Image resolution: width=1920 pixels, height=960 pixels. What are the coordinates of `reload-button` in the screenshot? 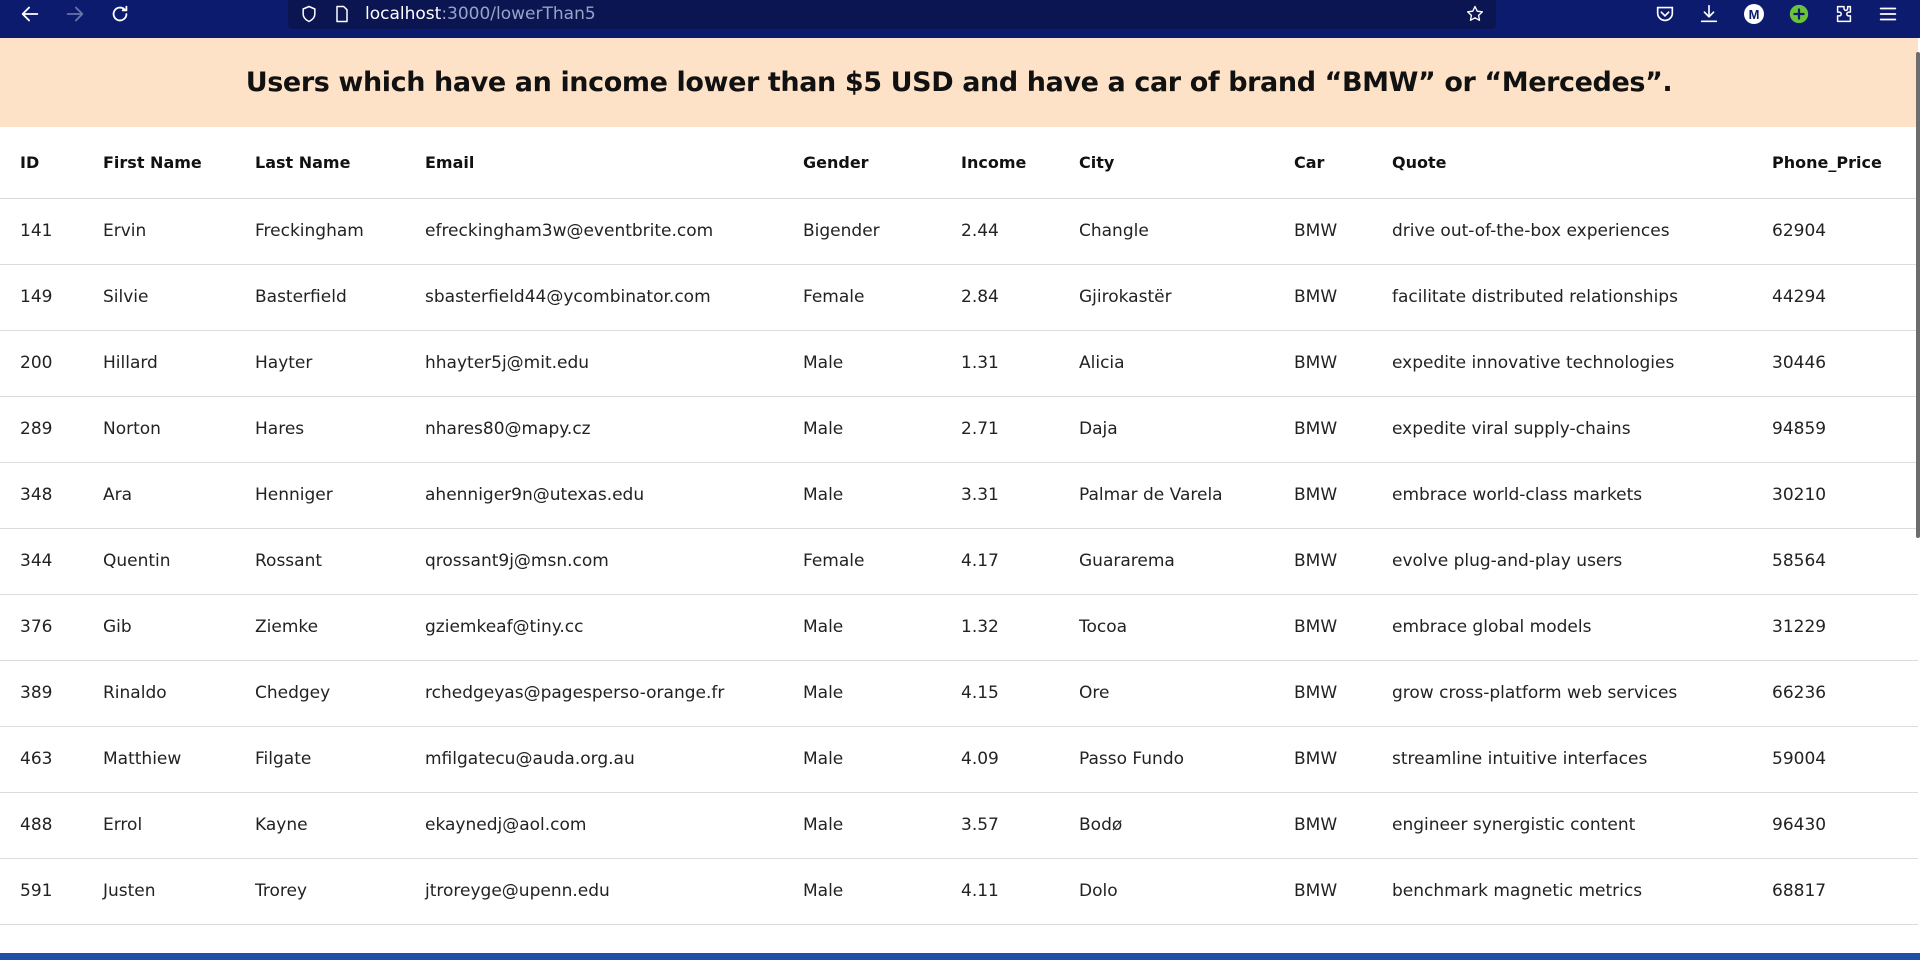 It's located at (120, 14).